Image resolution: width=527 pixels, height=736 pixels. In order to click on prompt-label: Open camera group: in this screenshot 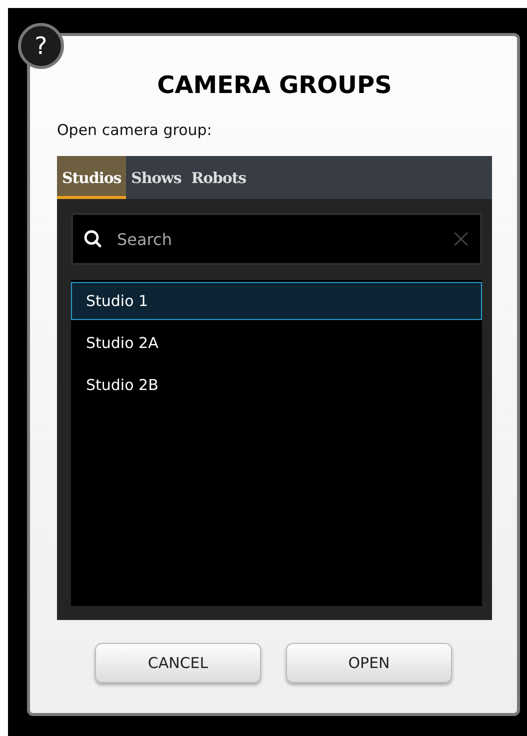, I will do `click(135, 130)`.